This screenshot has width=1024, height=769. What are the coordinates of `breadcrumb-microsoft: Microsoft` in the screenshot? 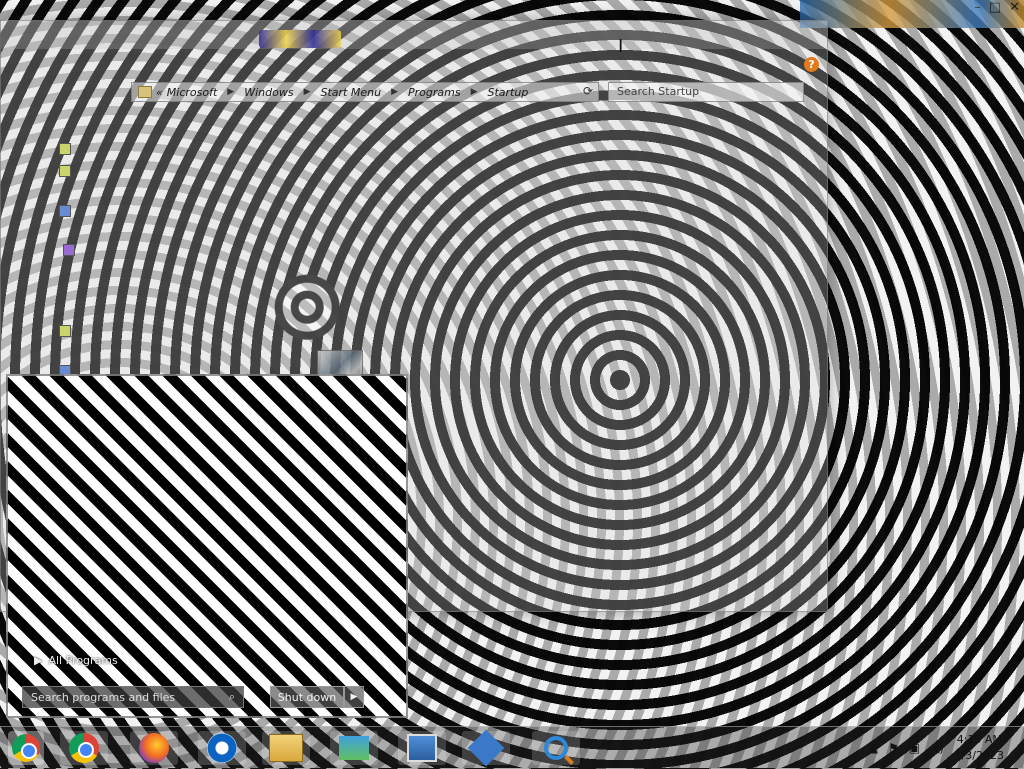 It's located at (192, 92).